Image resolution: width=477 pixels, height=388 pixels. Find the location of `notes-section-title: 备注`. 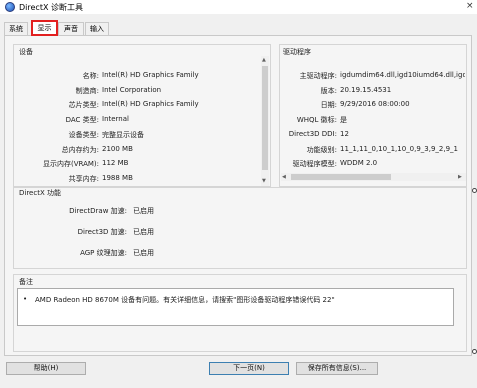

notes-section-title: 备注 is located at coordinates (26, 282).